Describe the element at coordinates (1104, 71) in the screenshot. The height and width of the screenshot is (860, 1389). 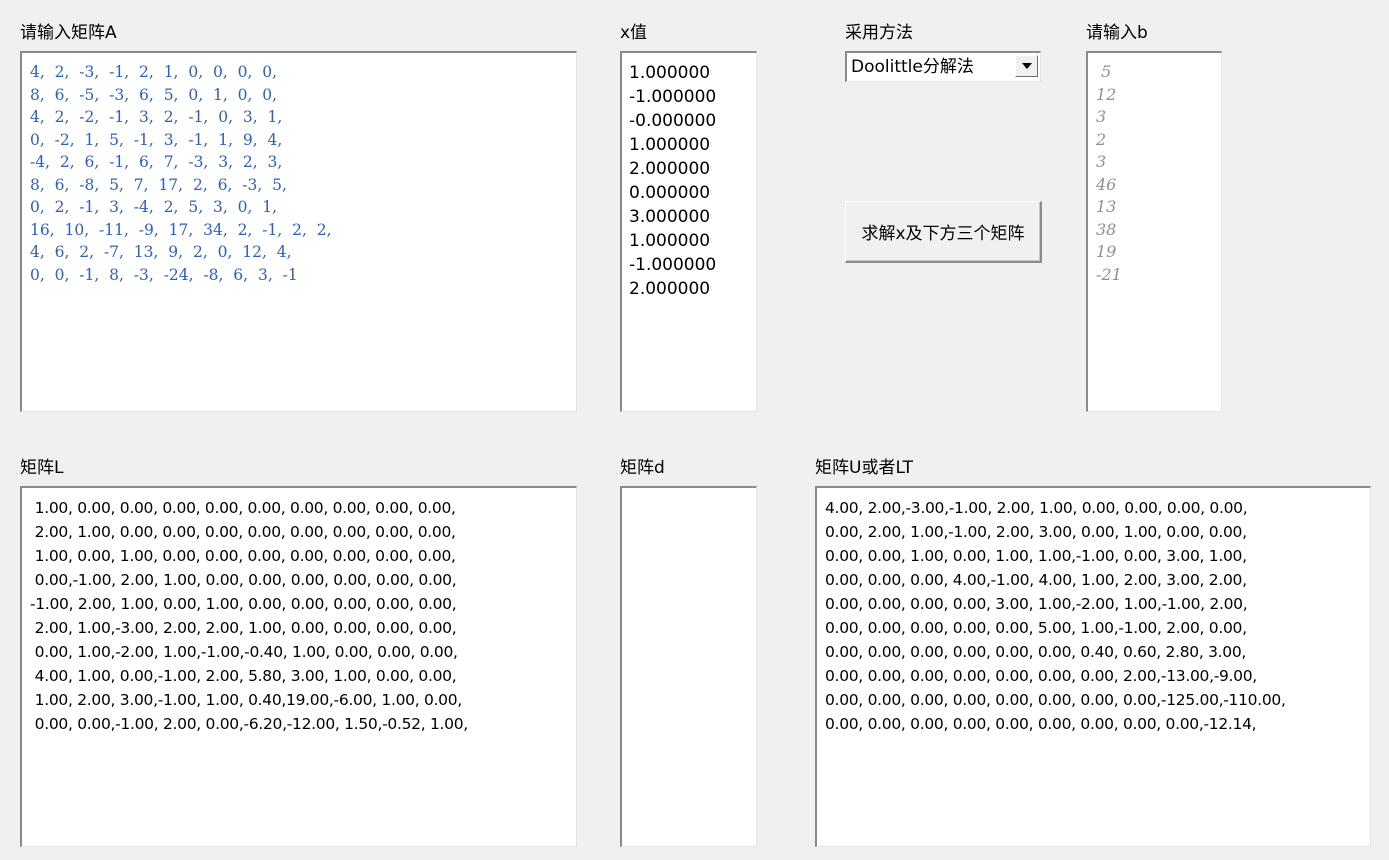
I see `b-value-row: 5` at that location.